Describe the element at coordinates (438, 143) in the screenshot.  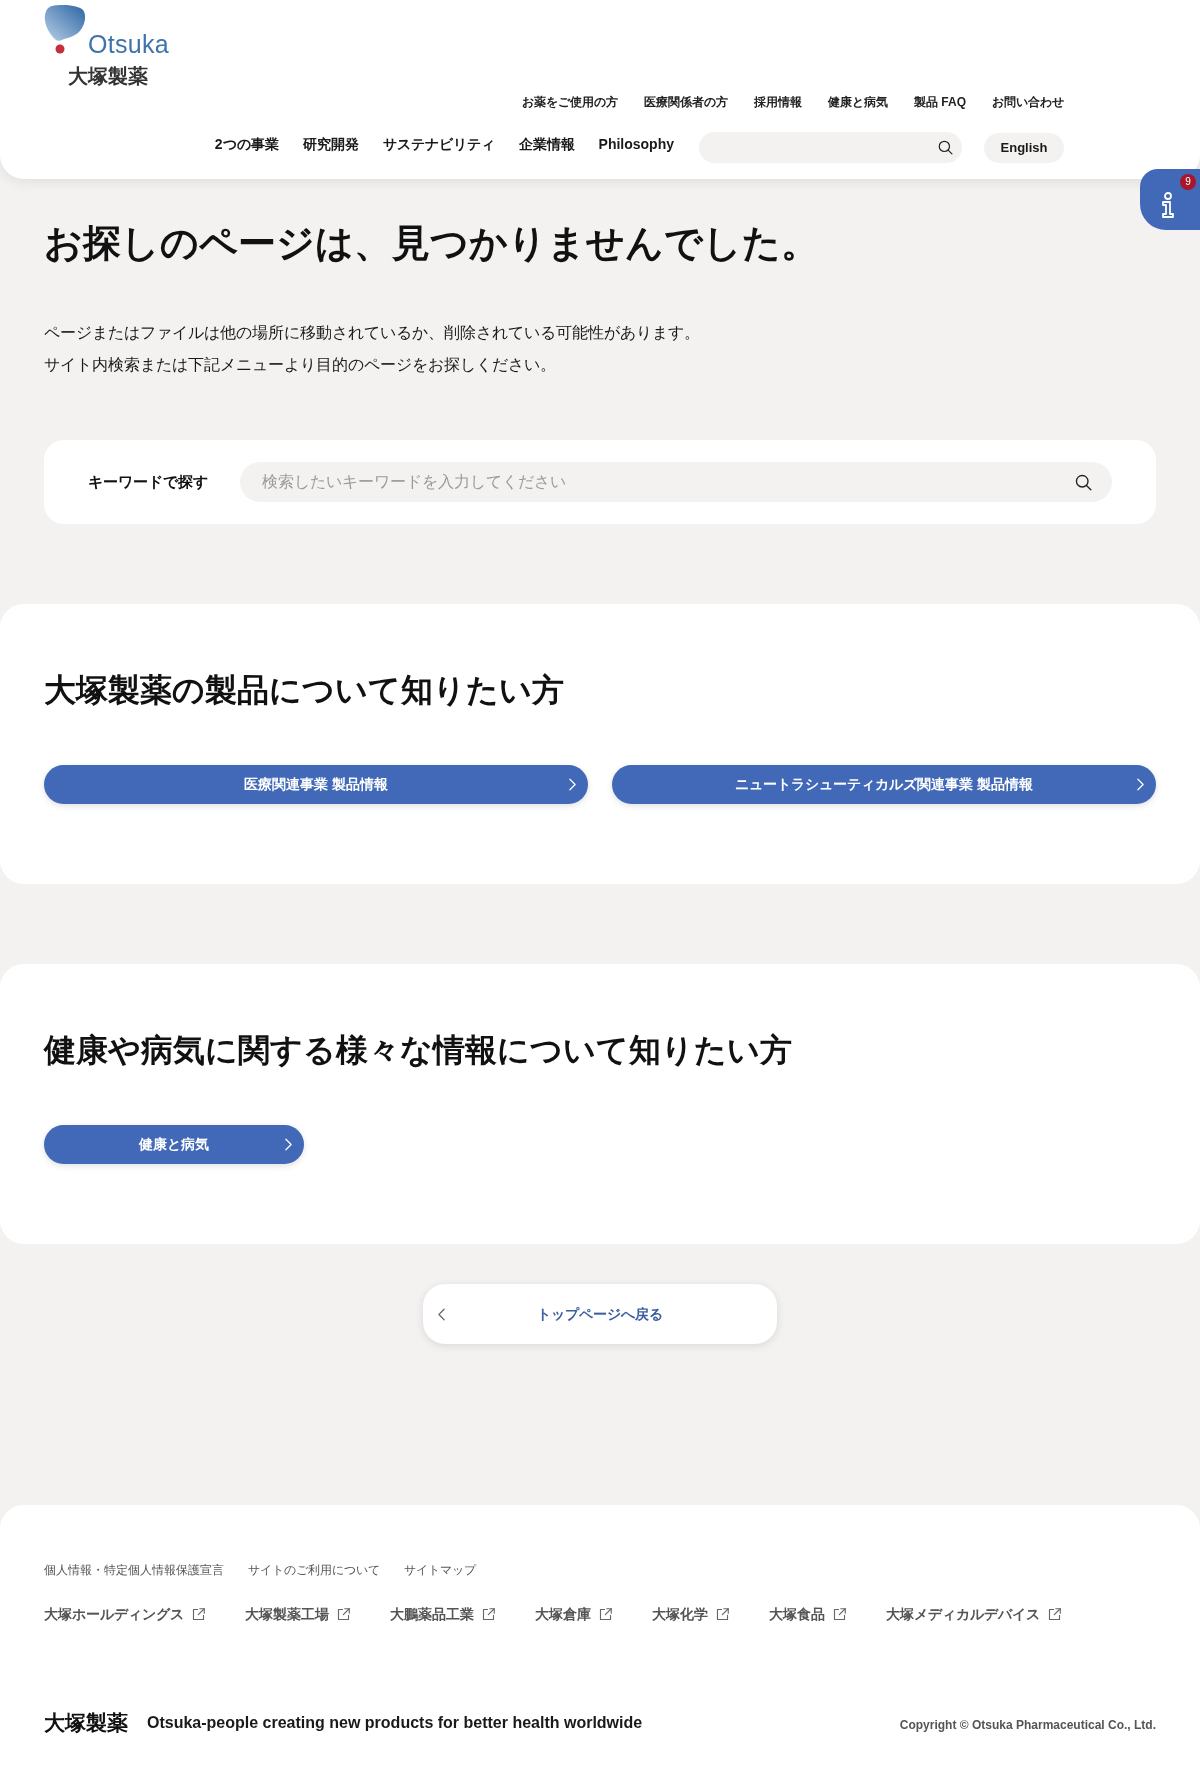
I see `main-nav-link: サステナビリティ` at that location.